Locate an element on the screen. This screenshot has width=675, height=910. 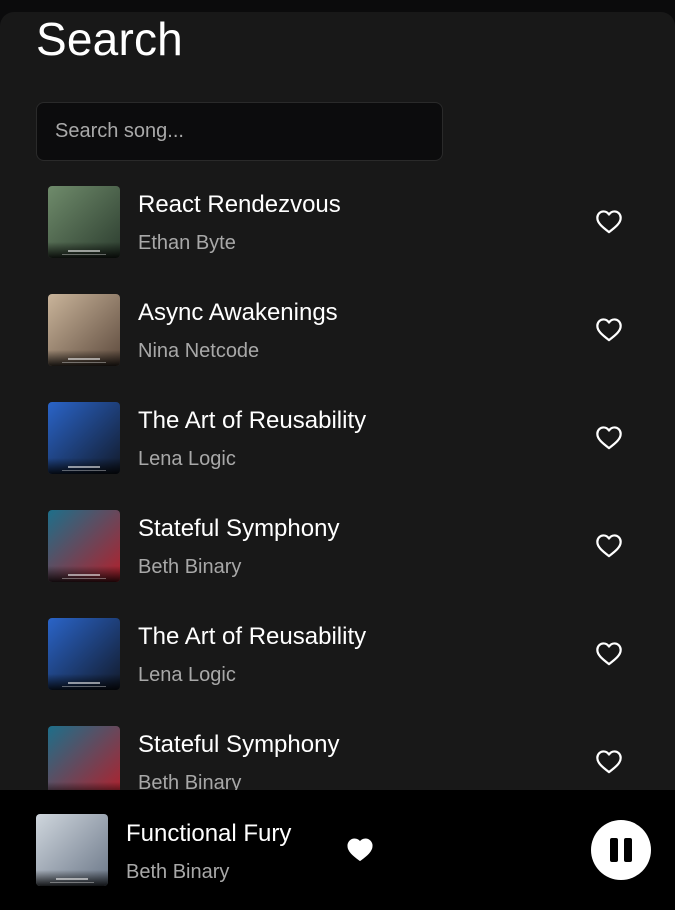
now-playing-bar: Functional Fury Beth Binary is located at coordinates (337, 850).